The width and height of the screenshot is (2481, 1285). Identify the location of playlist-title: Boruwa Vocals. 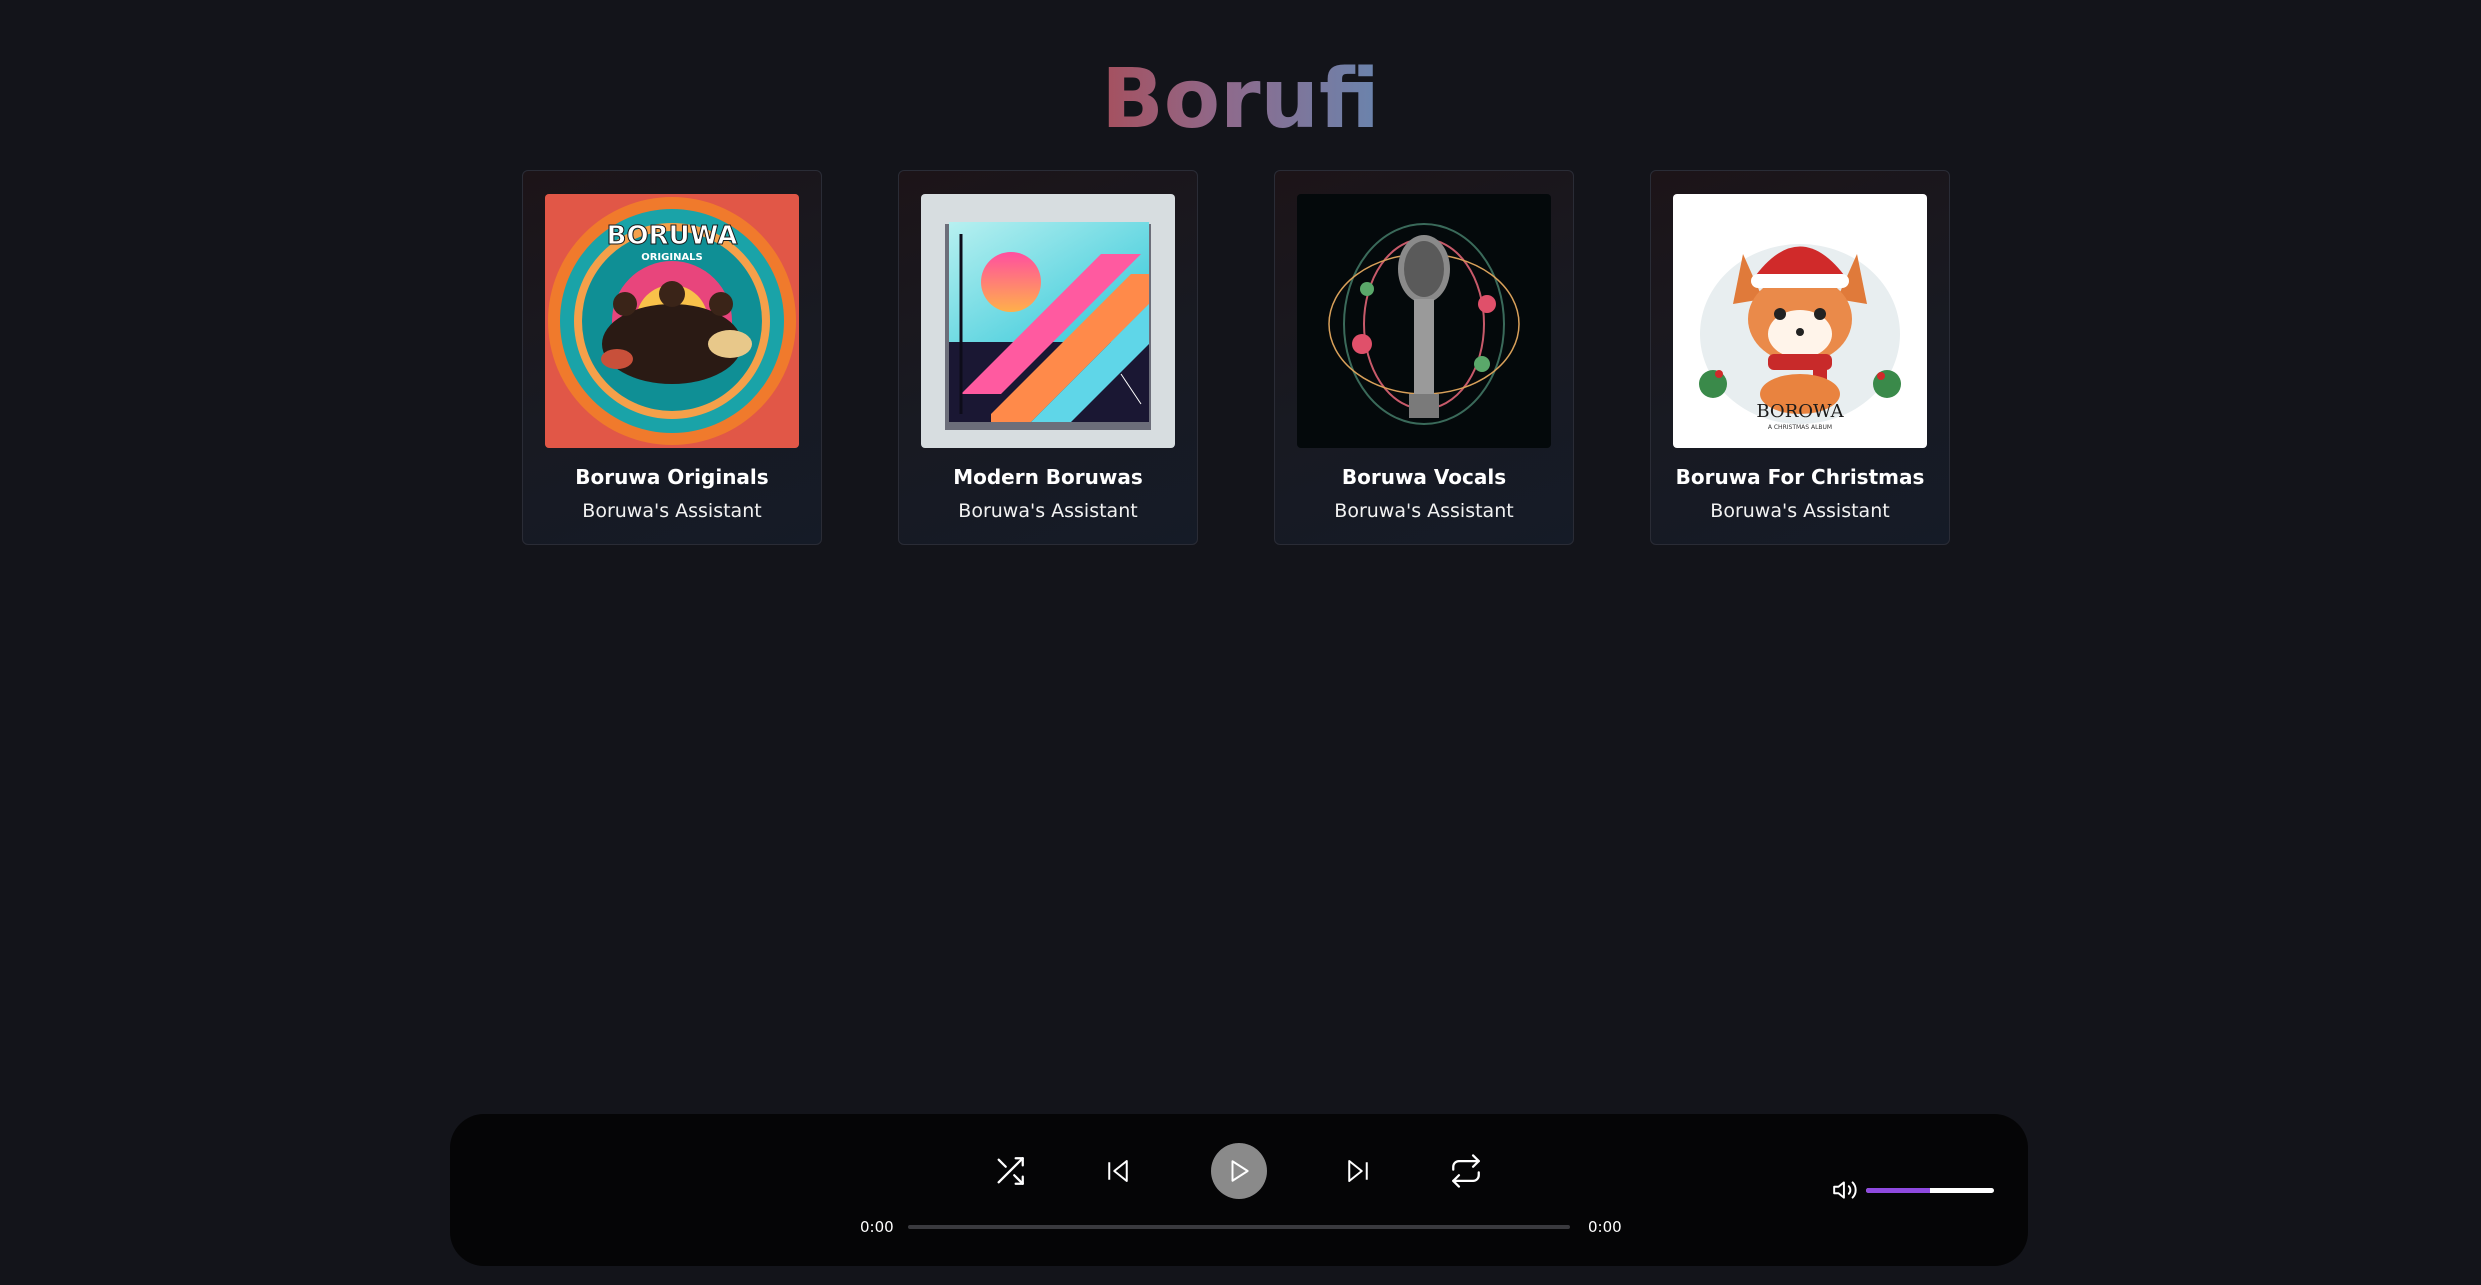
(1424, 477).